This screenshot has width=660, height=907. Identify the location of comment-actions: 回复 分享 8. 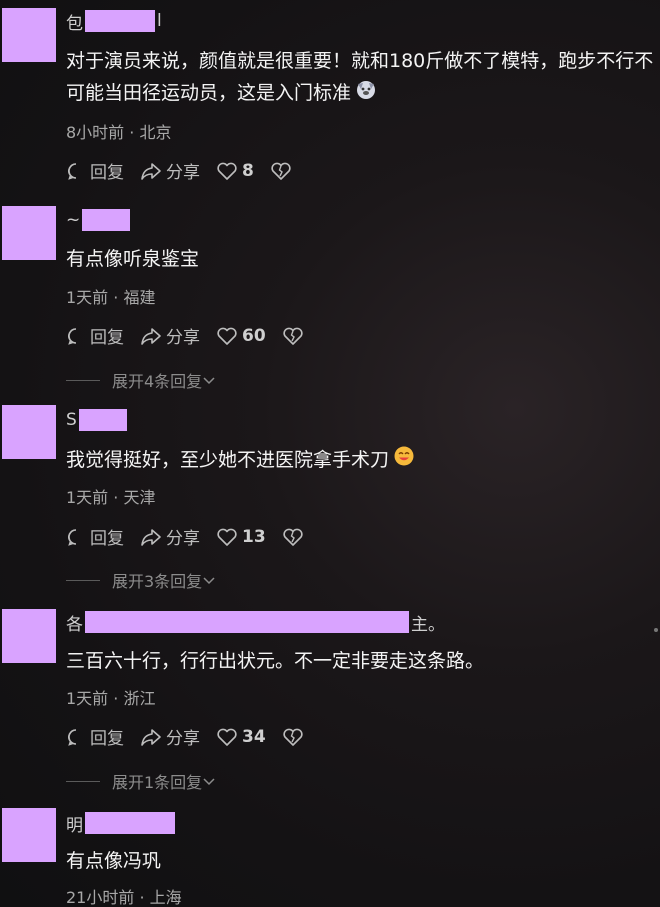
(189, 170).